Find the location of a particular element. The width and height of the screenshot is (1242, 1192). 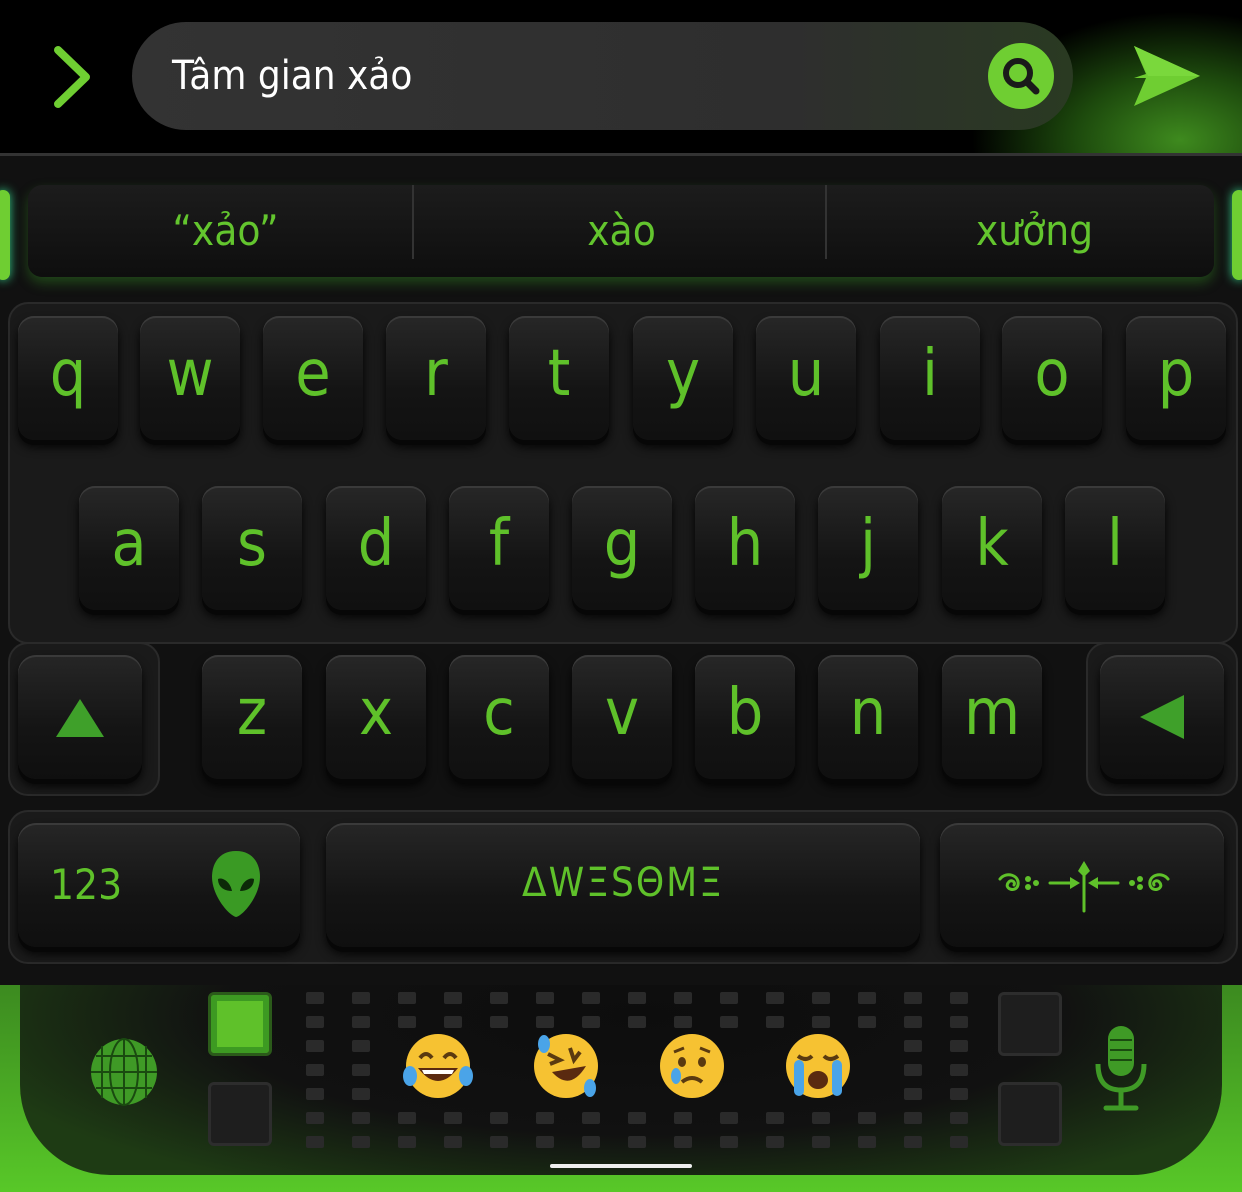

key-f: f is located at coordinates (499, 548).